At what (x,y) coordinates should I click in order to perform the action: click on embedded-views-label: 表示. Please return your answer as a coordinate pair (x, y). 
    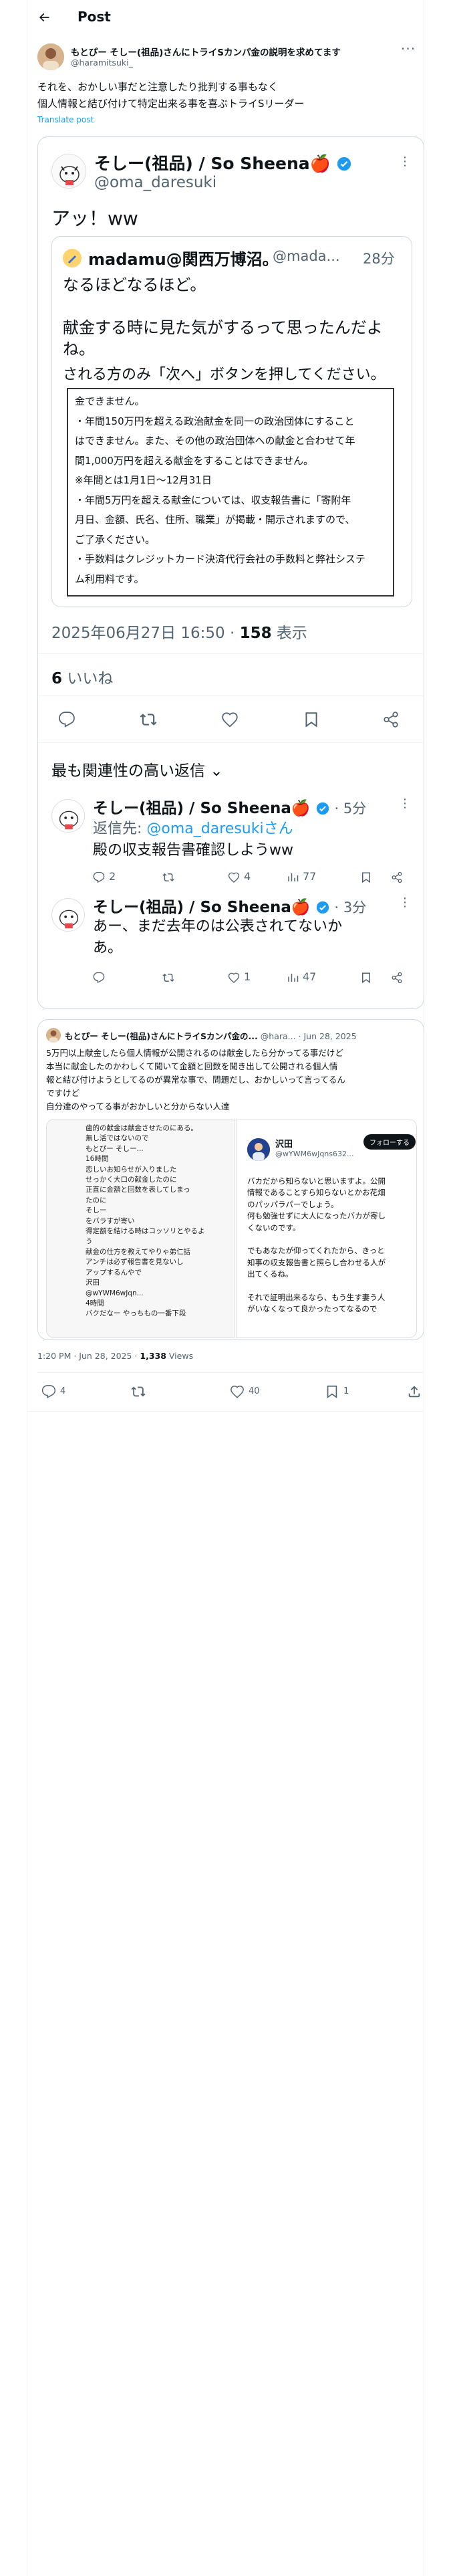
    Looking at the image, I should click on (289, 634).